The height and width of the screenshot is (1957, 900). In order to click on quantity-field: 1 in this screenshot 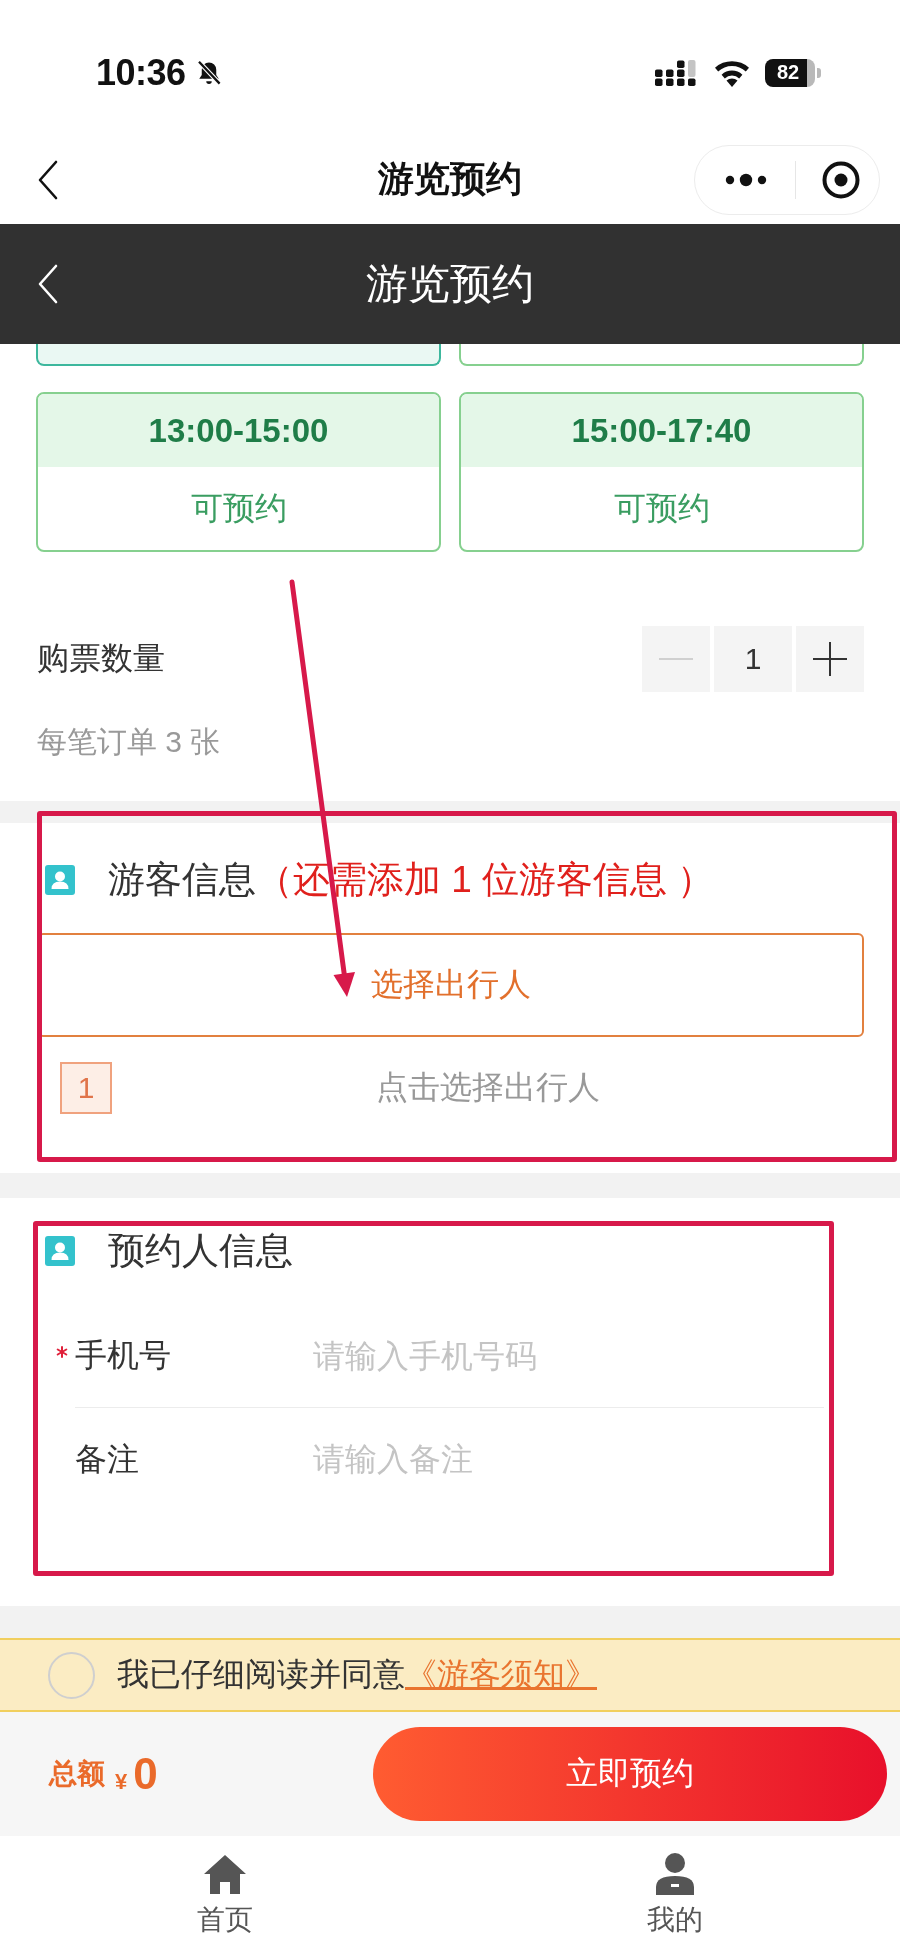, I will do `click(753, 659)`.